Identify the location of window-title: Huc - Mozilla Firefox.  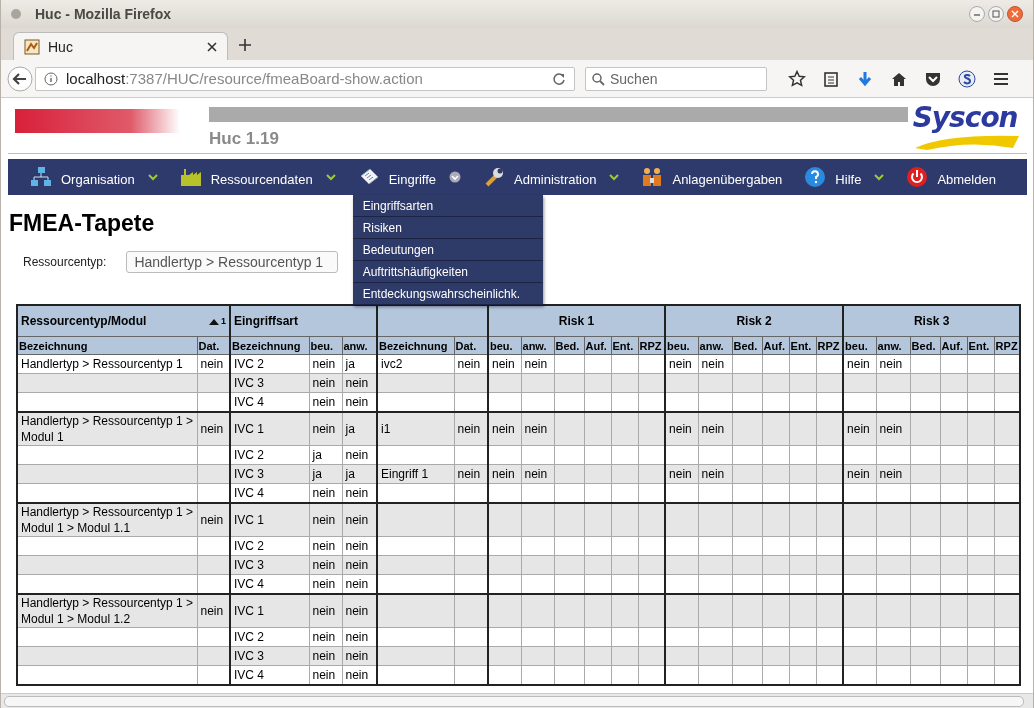
(103, 14).